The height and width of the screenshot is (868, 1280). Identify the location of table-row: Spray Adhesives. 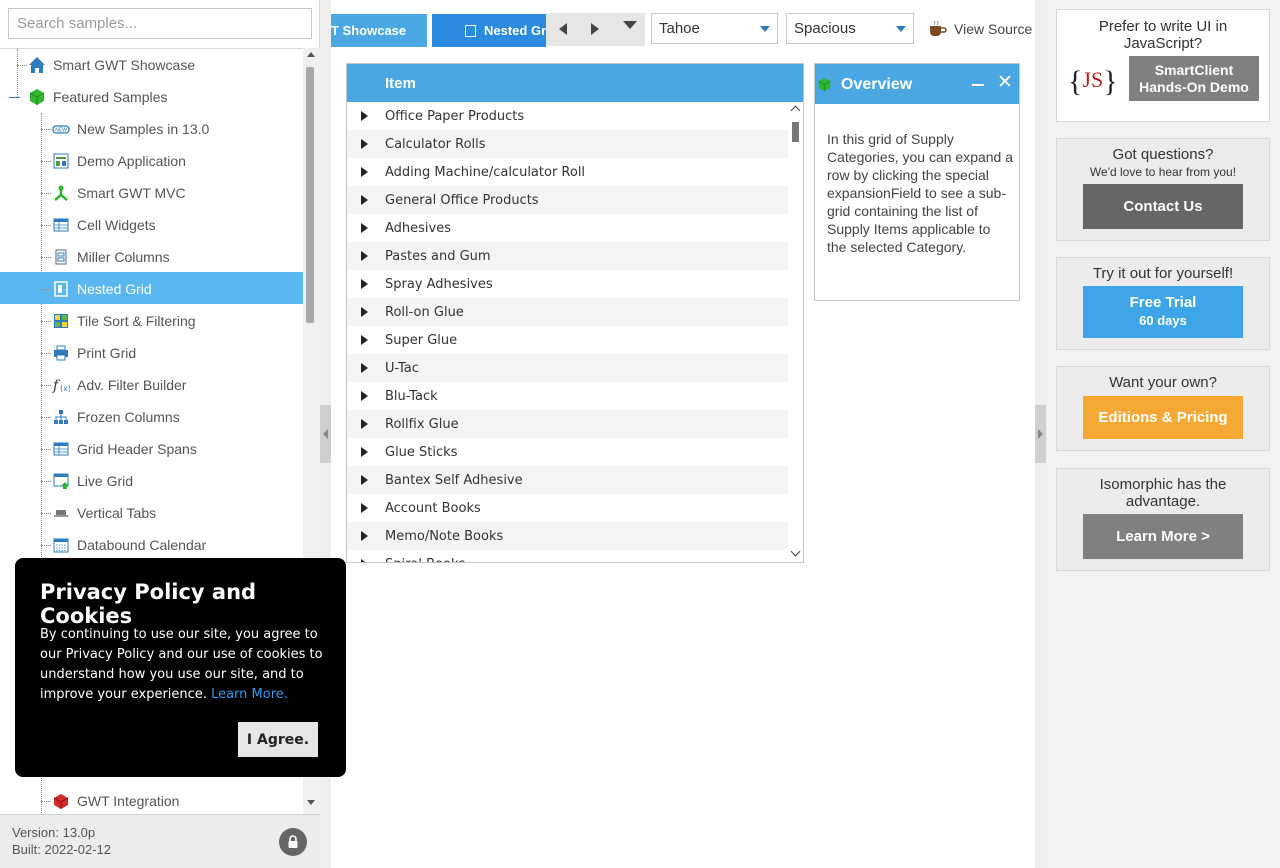
(567, 284).